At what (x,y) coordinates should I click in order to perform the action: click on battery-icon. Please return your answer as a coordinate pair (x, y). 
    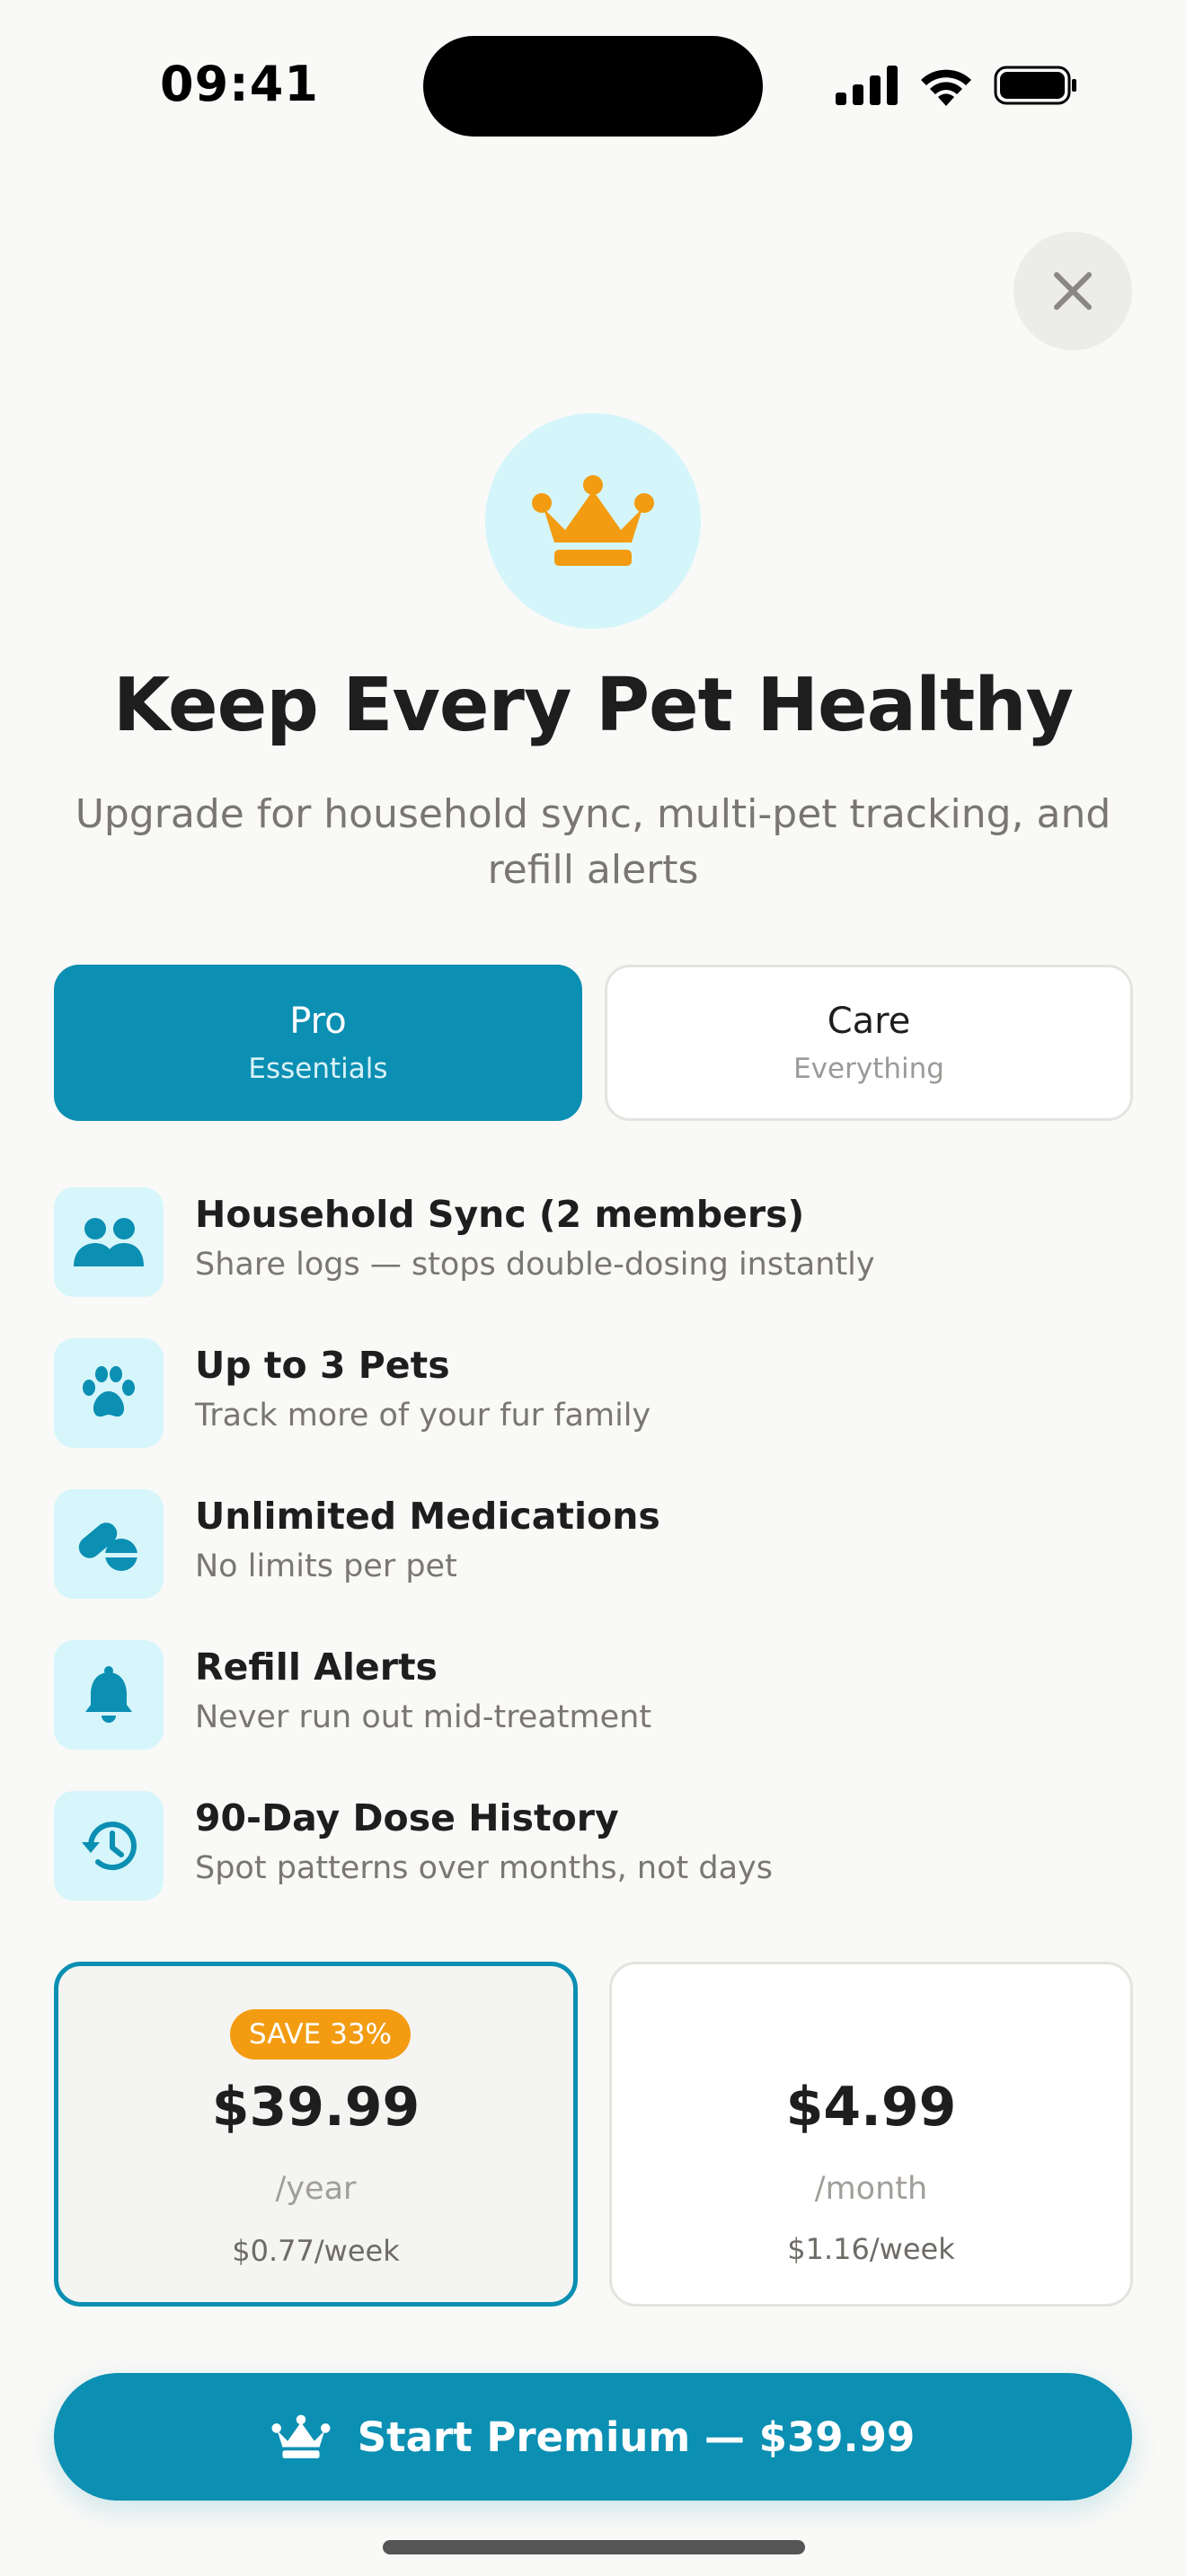
    Looking at the image, I should click on (1035, 85).